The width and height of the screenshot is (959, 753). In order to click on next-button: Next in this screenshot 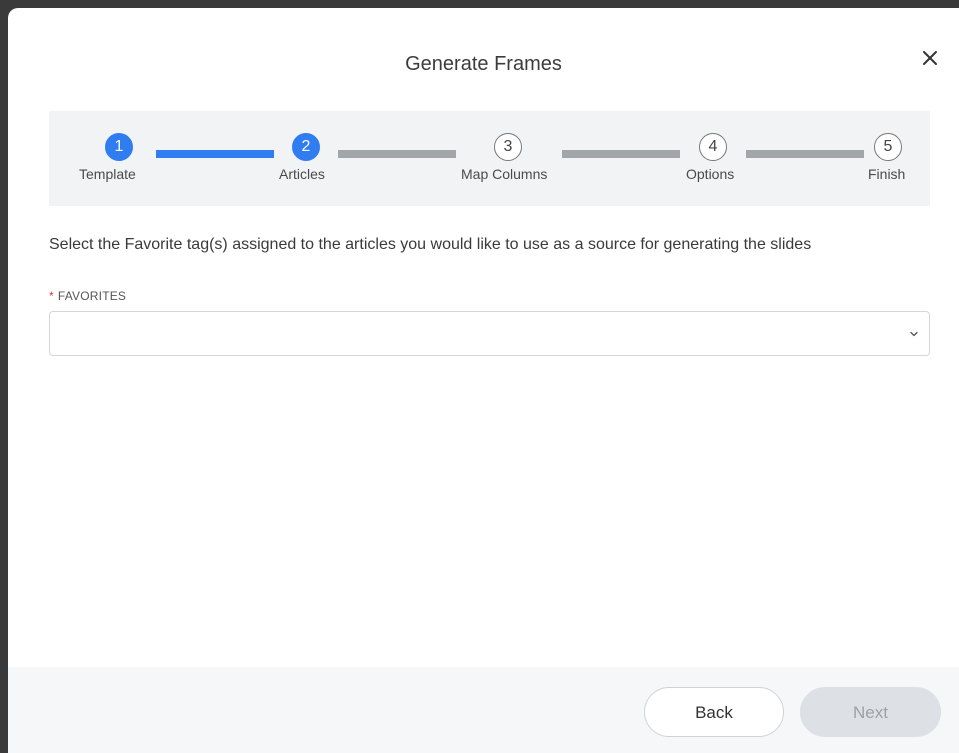, I will do `click(870, 712)`.